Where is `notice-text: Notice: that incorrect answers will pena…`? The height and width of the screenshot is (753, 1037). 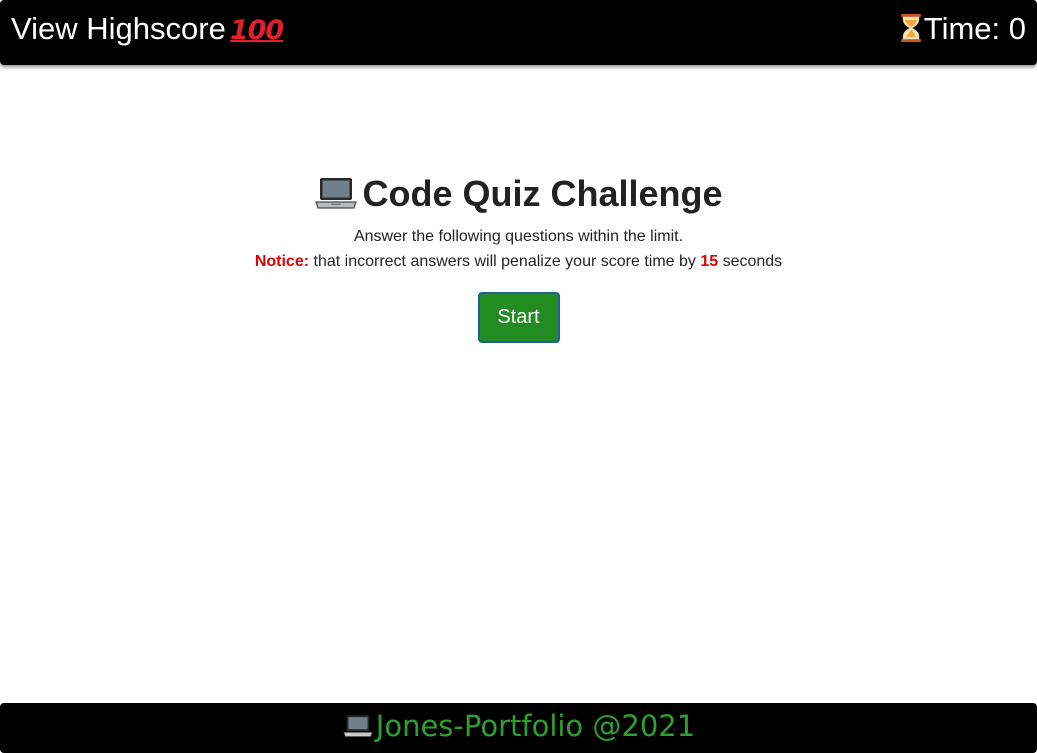 notice-text: Notice: that incorrect answers will pena… is located at coordinates (518, 261).